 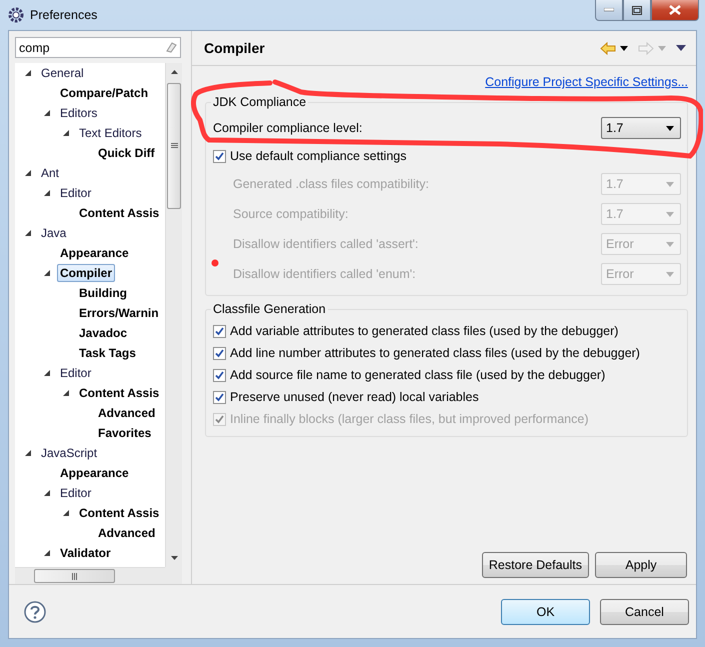 I want to click on window-title: Preferences, so click(x=64, y=15).